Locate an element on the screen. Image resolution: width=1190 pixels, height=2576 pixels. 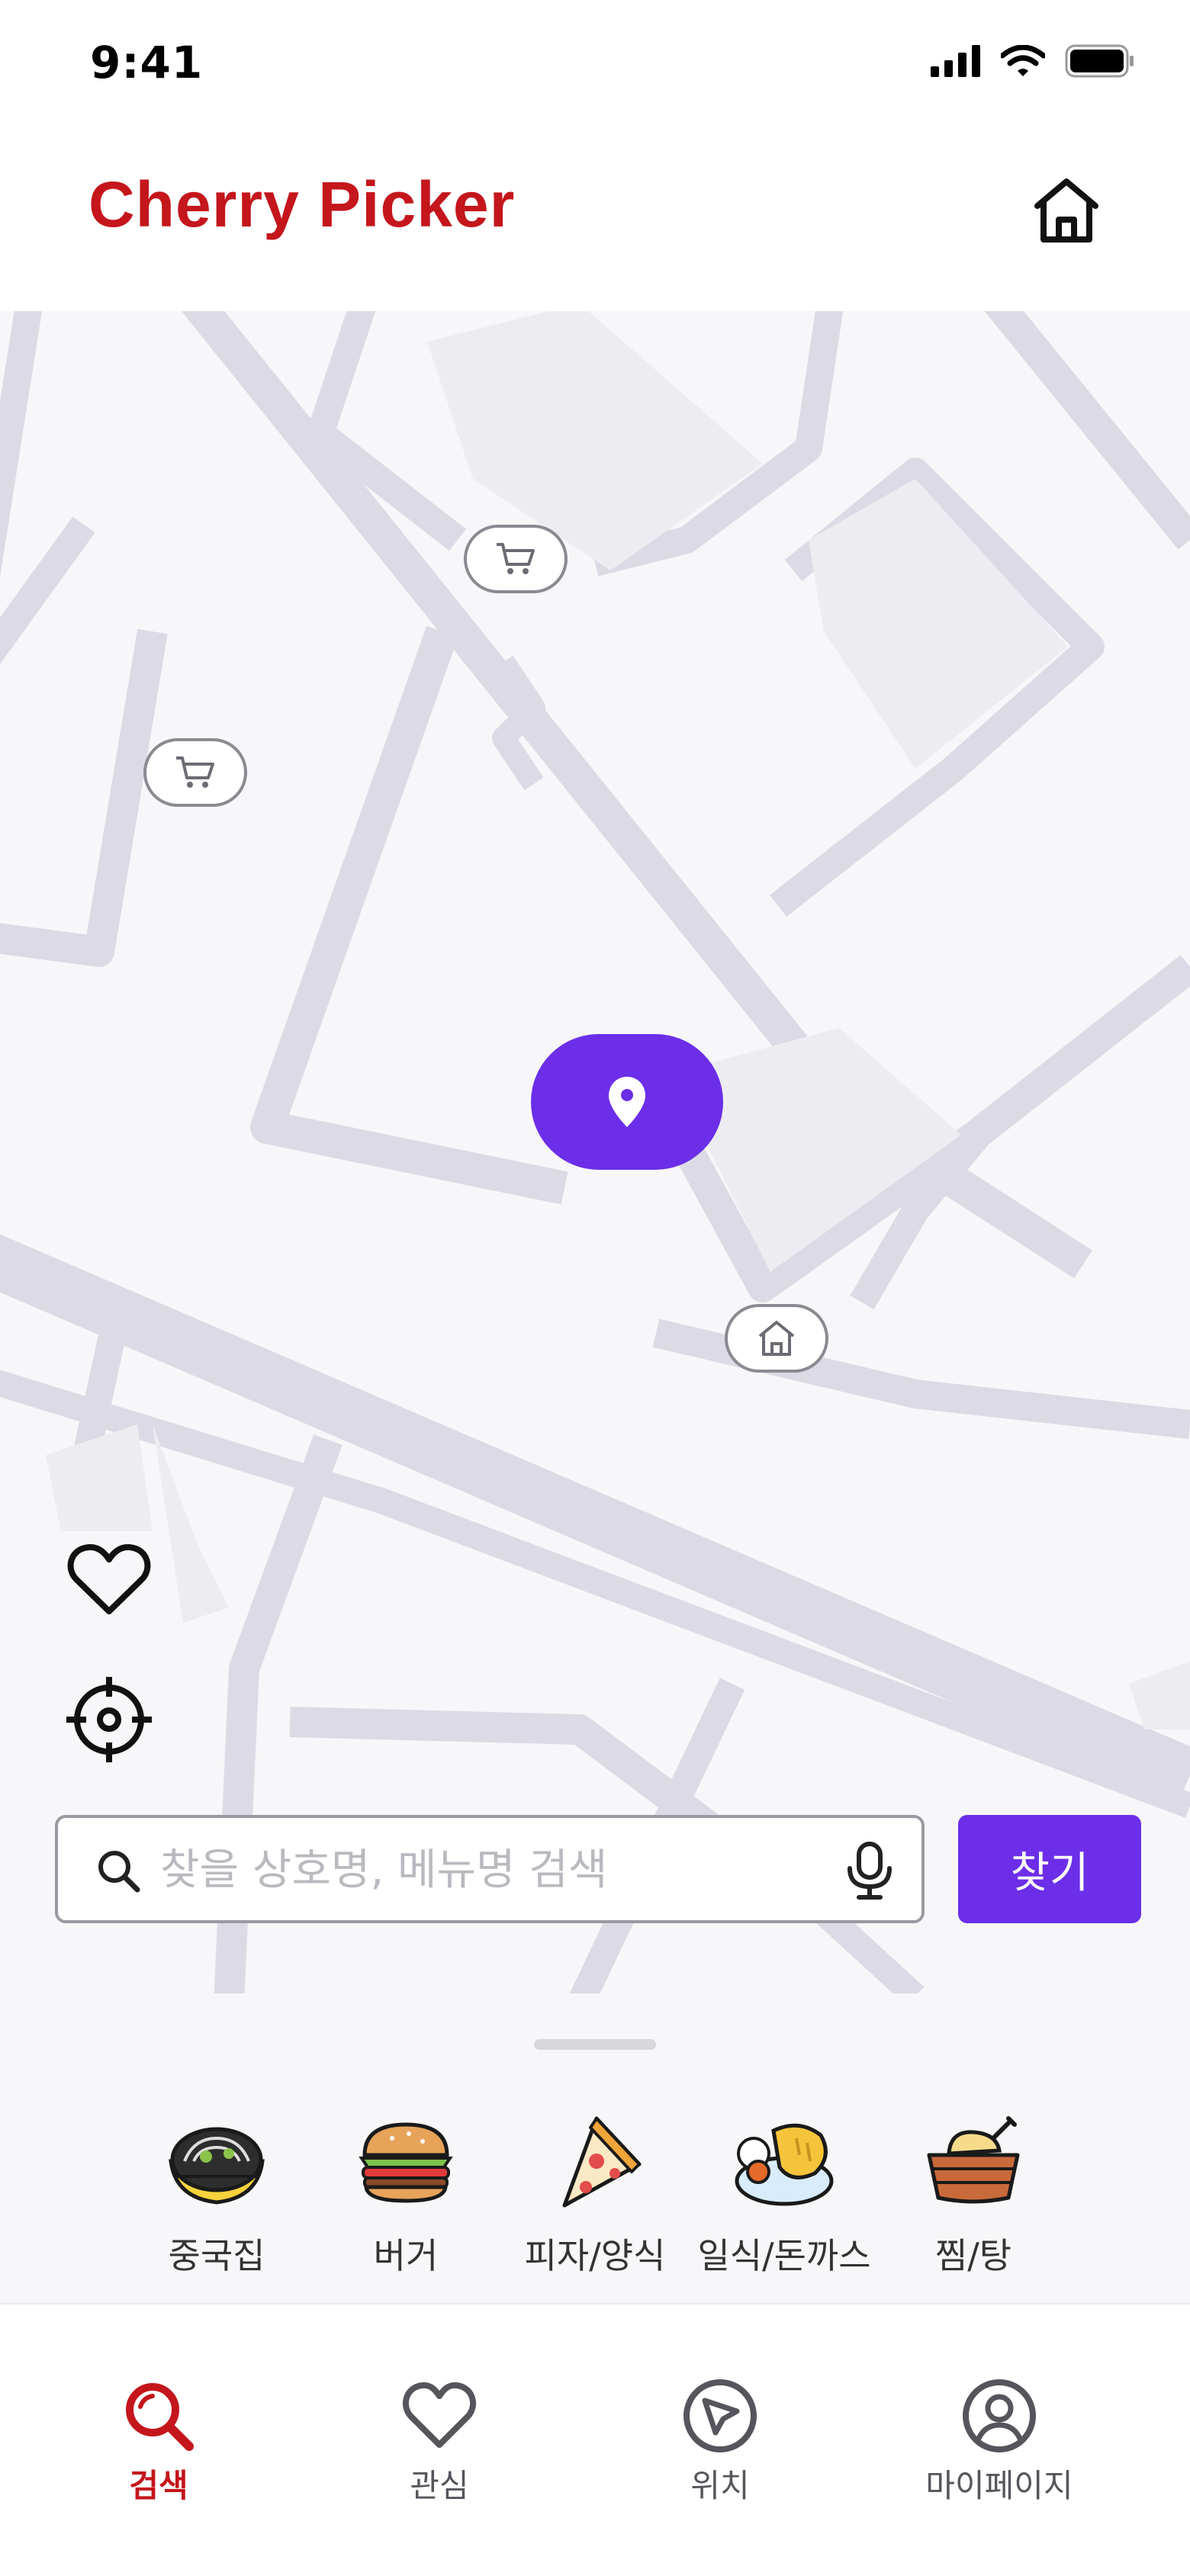
profile-icon is located at coordinates (999, 2415).